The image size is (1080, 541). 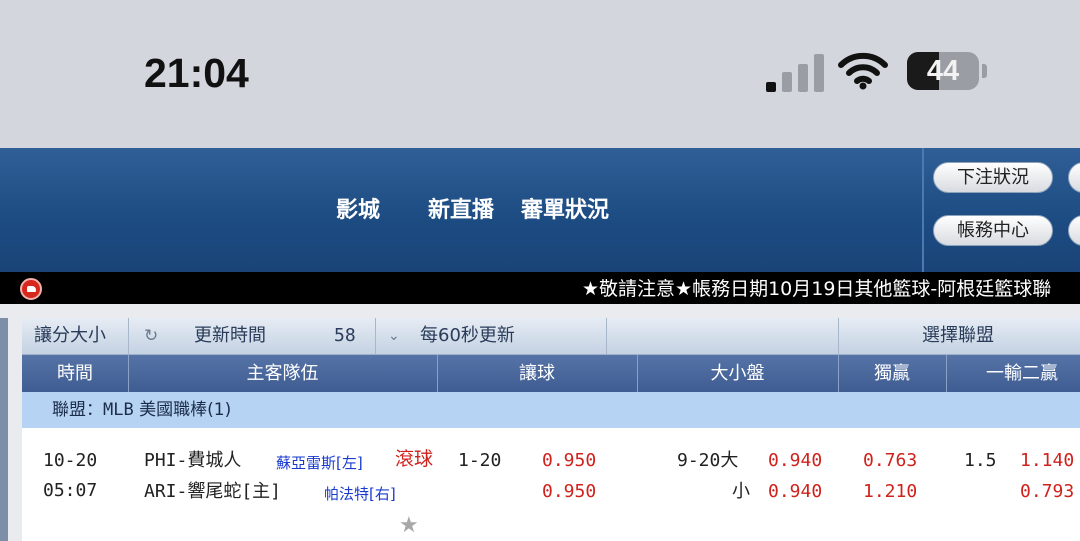 What do you see at coordinates (796, 72) in the screenshot?
I see `cellular-signal-icon` at bounding box center [796, 72].